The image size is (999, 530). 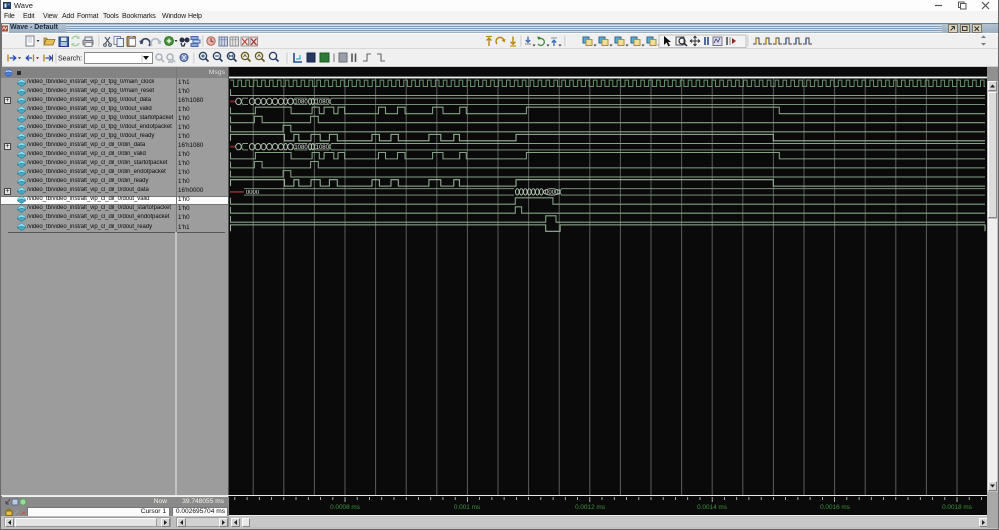 I want to click on svg-text: 0.0018 ms, so click(x=957, y=507).